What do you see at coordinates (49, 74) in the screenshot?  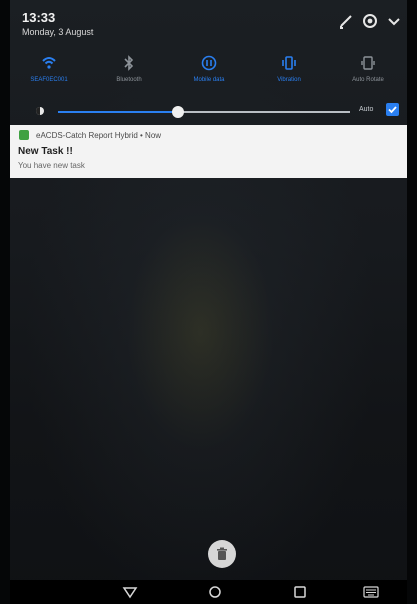 I see `qs-wifi: SEAF0EC001` at bounding box center [49, 74].